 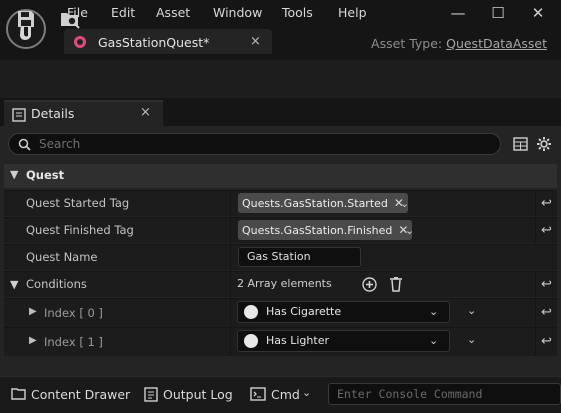 I want to click on toolbar, so click(x=280, y=79).